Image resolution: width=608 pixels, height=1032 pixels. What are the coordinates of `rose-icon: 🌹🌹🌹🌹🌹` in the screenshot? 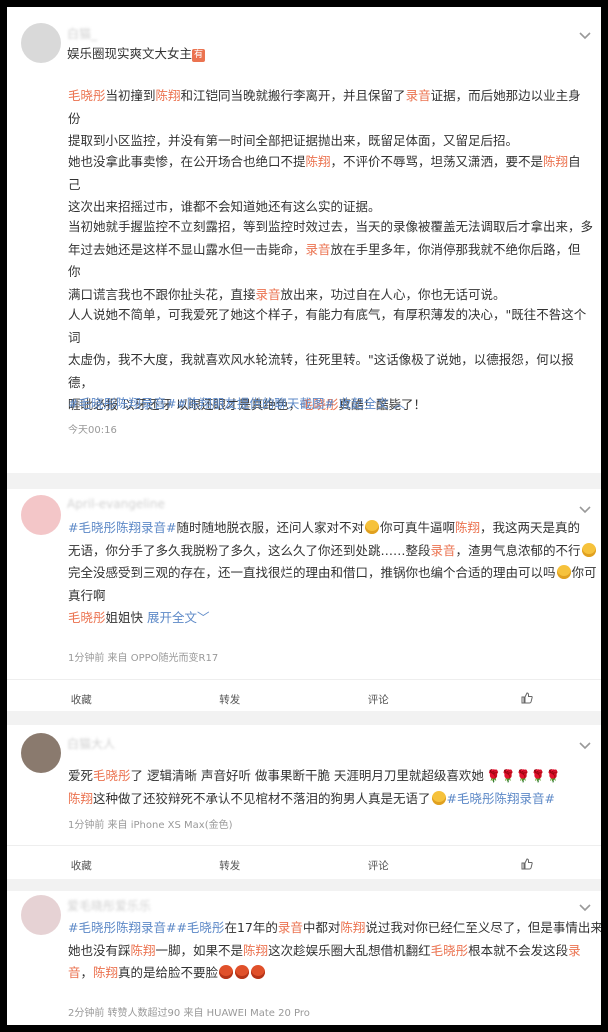 It's located at (523, 776).